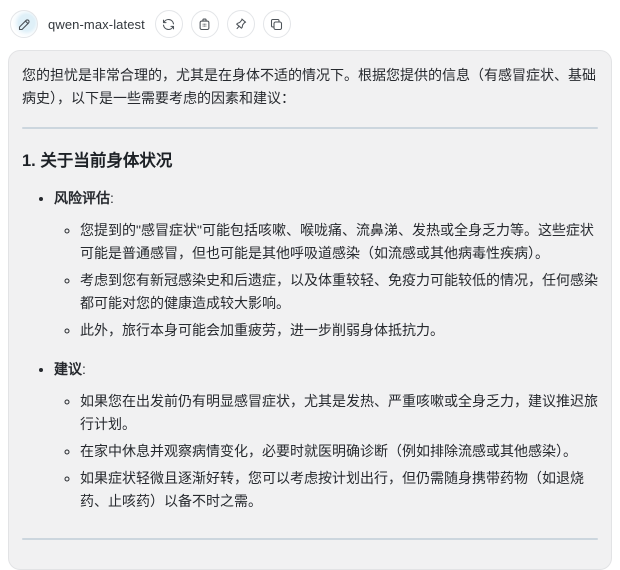 Image resolution: width=620 pixels, height=570 pixels. I want to click on section-heading: 1. 关于当前身体状况, so click(97, 161).